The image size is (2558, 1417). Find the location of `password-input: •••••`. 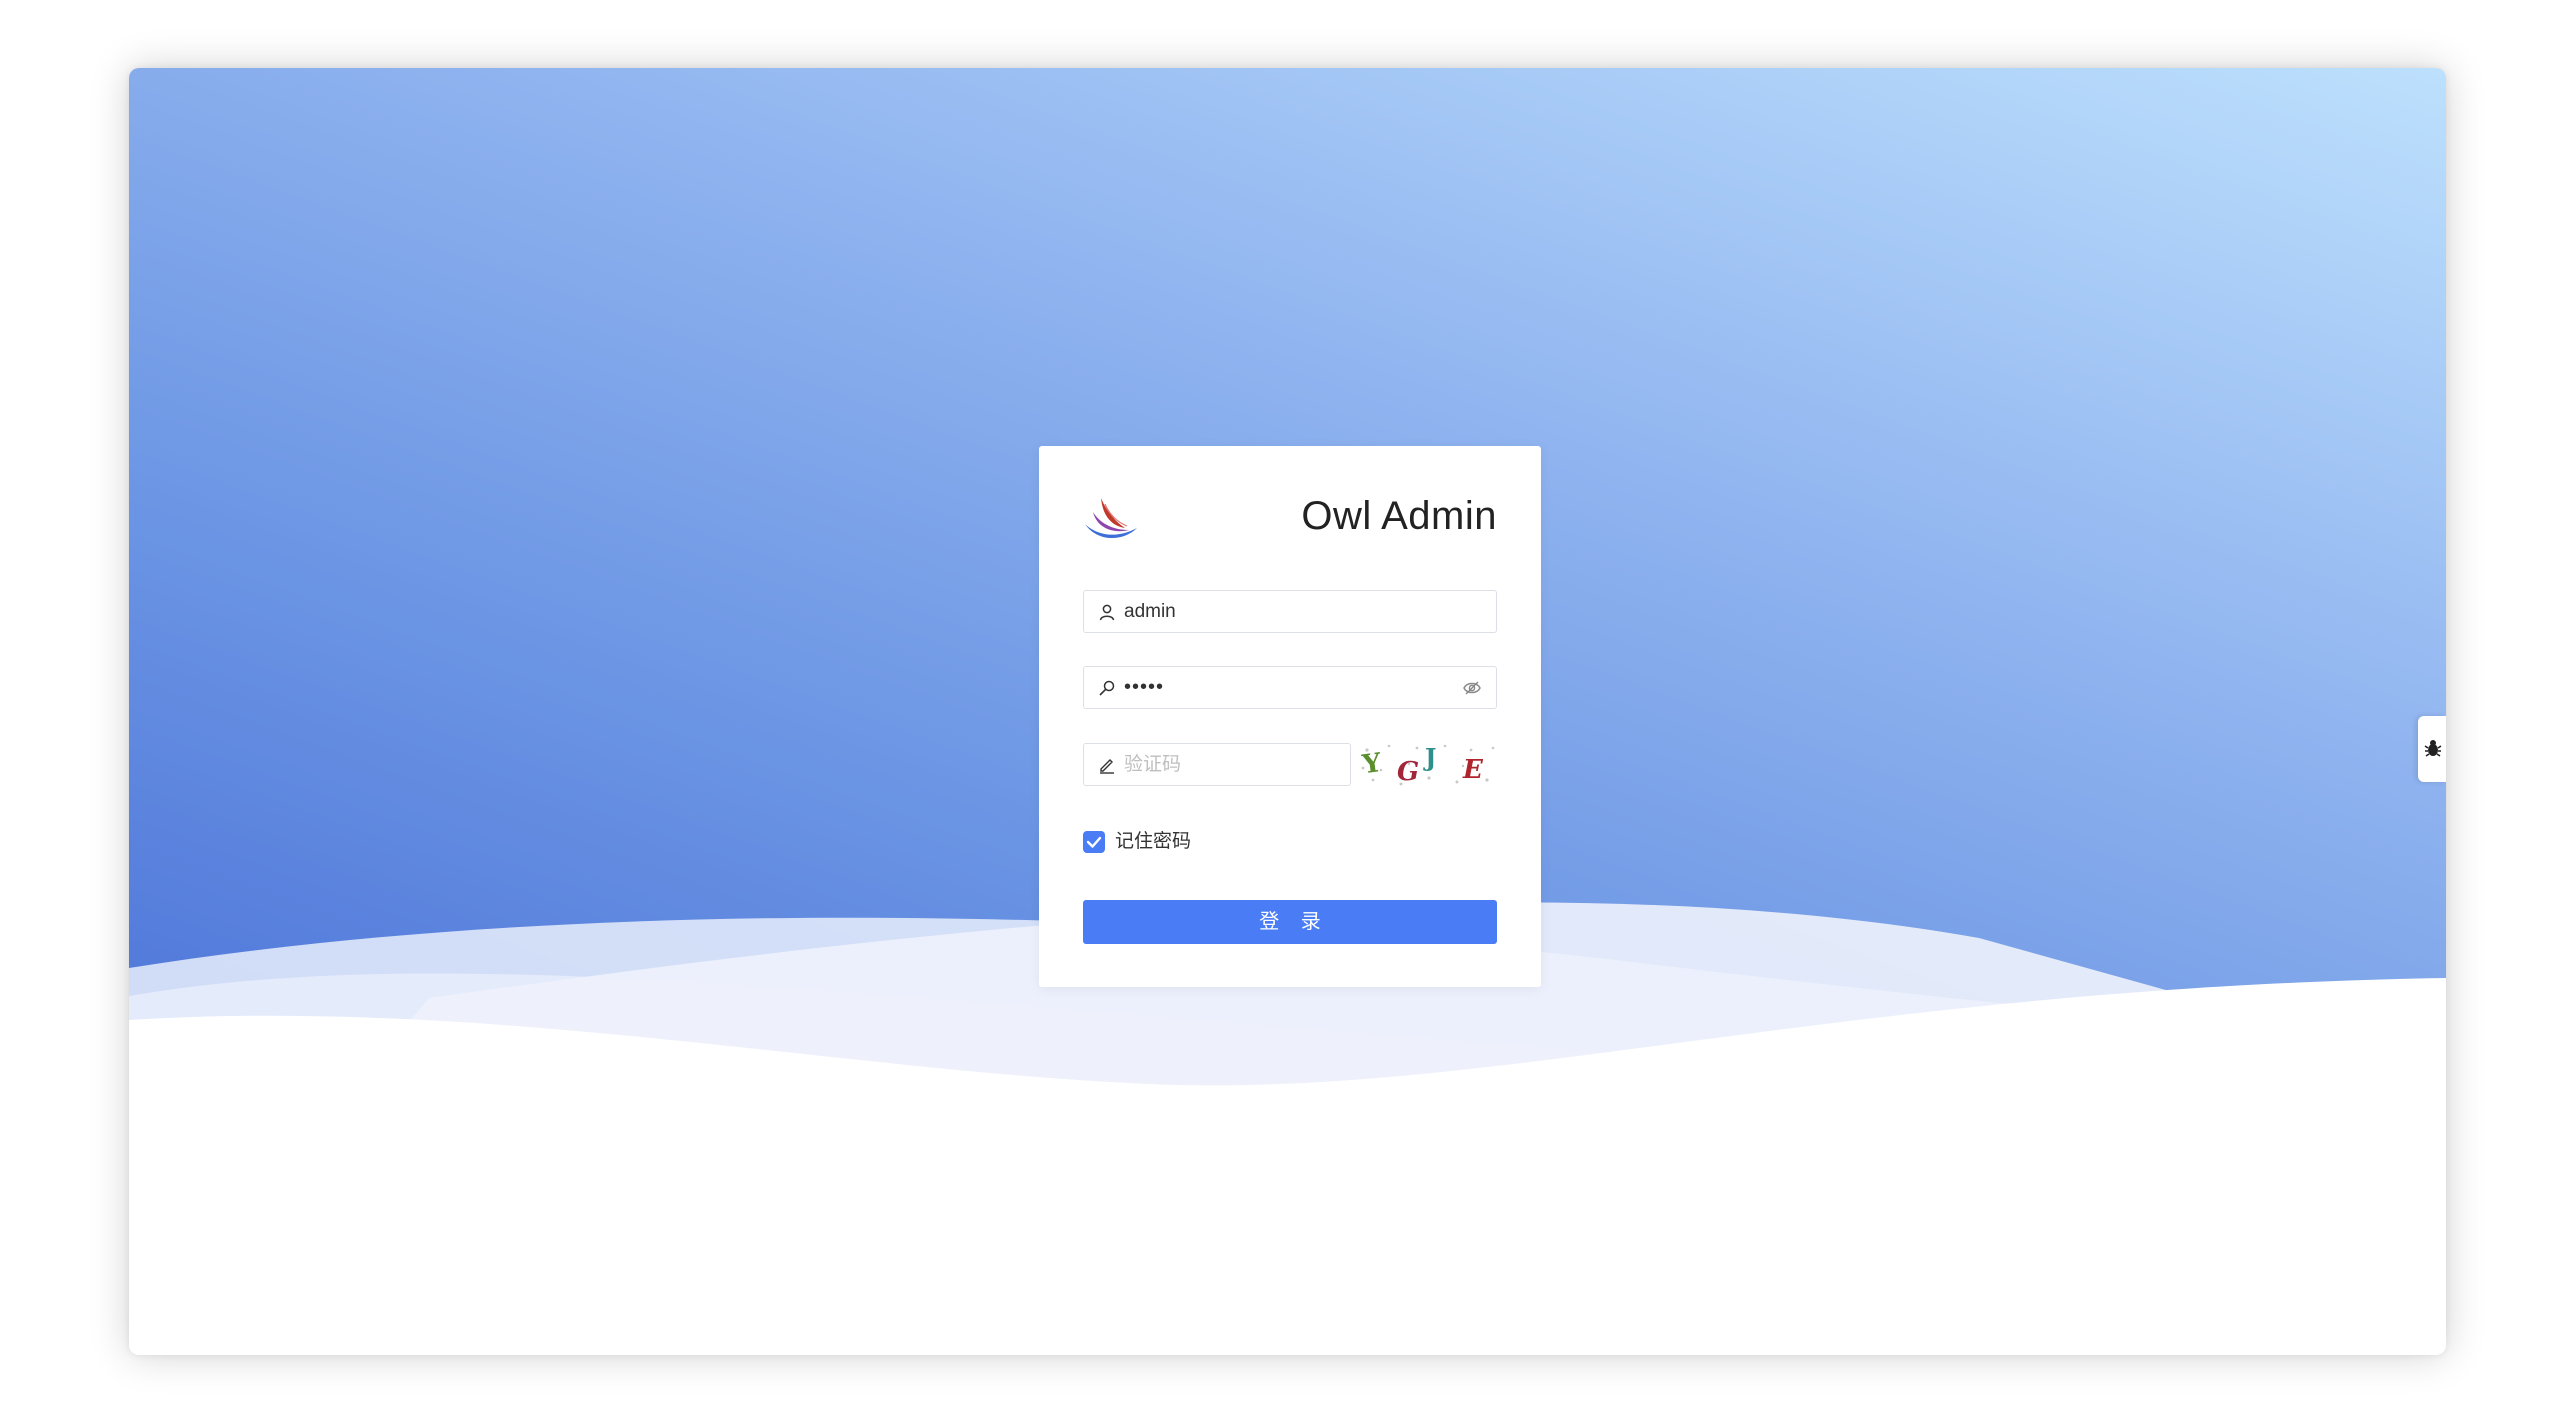

password-input: ••••• is located at coordinates (1290, 687).